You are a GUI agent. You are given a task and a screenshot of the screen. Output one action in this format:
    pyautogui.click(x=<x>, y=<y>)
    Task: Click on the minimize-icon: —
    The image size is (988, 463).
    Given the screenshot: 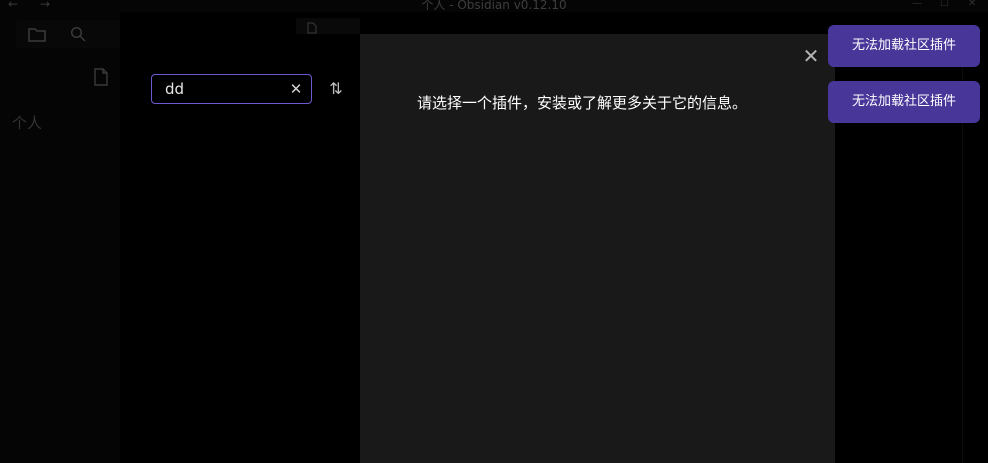 What is the action you would take?
    pyautogui.click(x=917, y=4)
    